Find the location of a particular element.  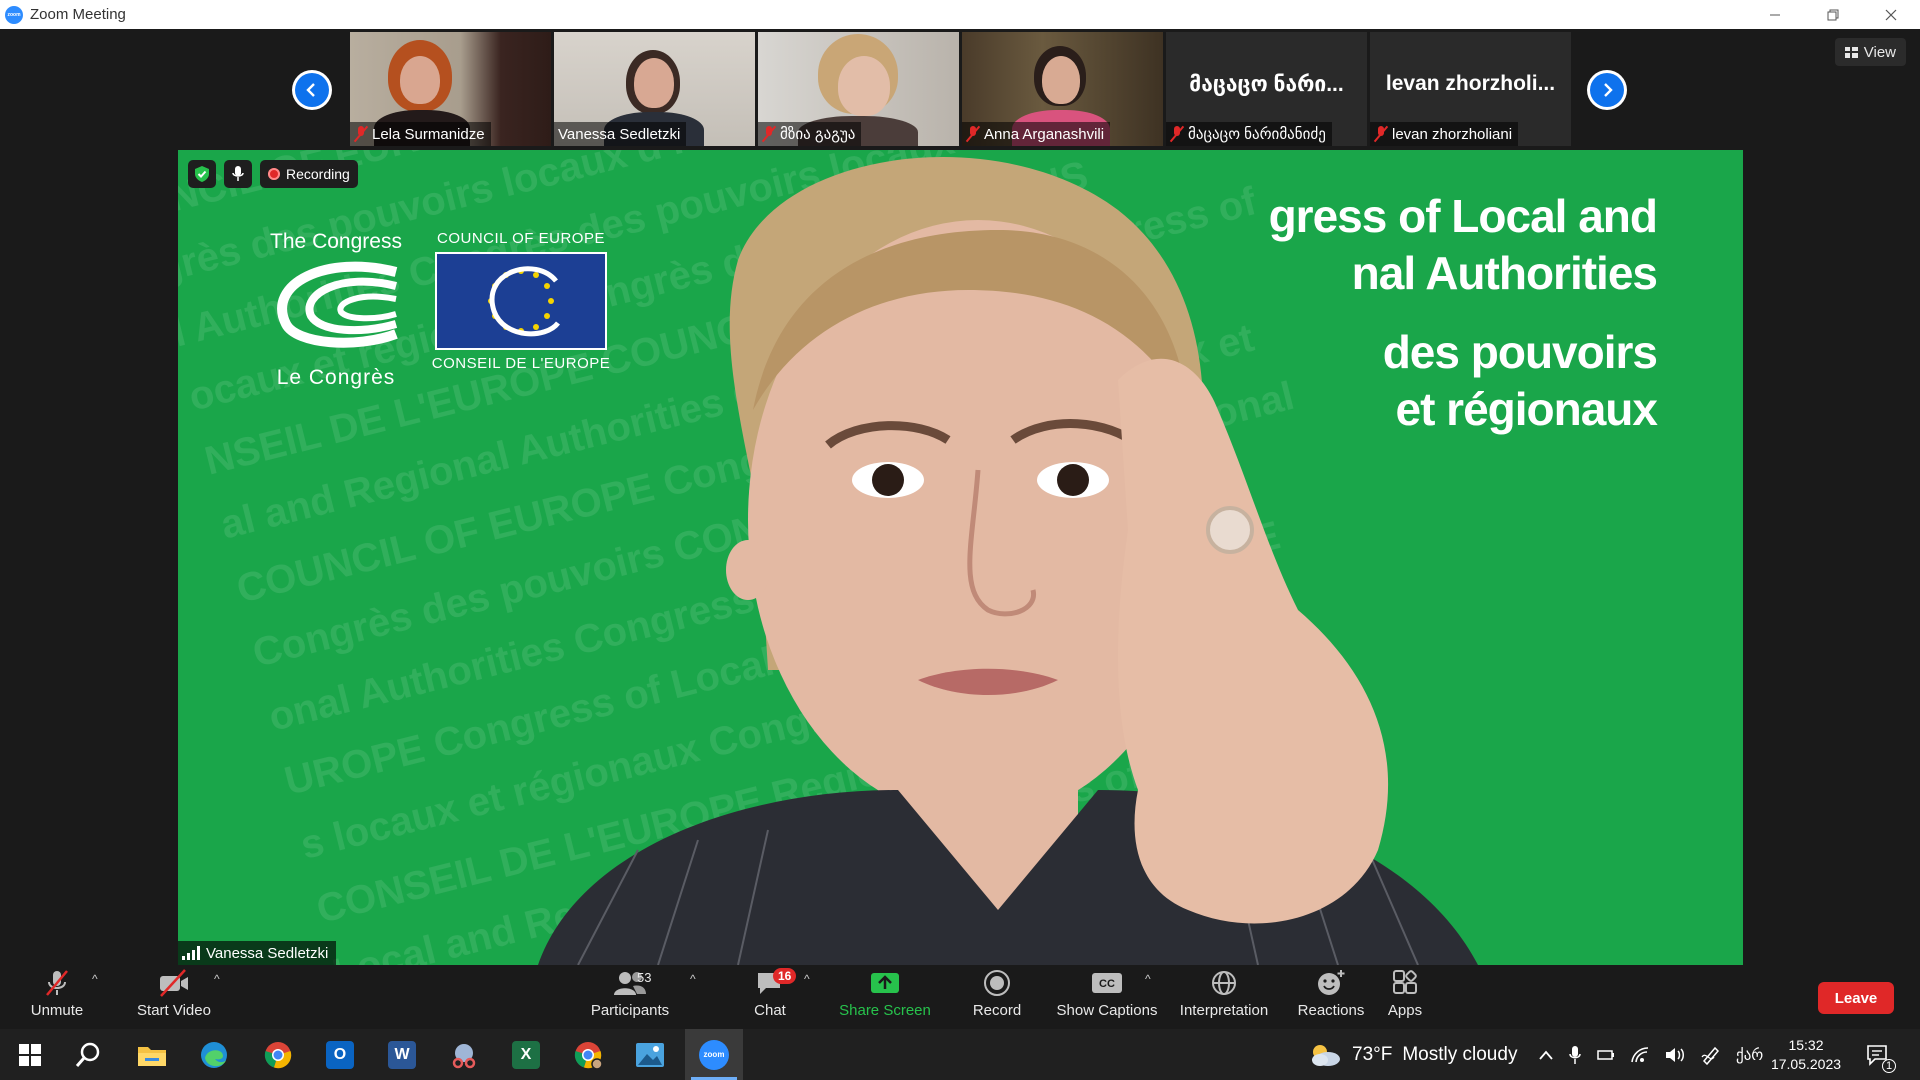

strip-prev-button is located at coordinates (312, 90).